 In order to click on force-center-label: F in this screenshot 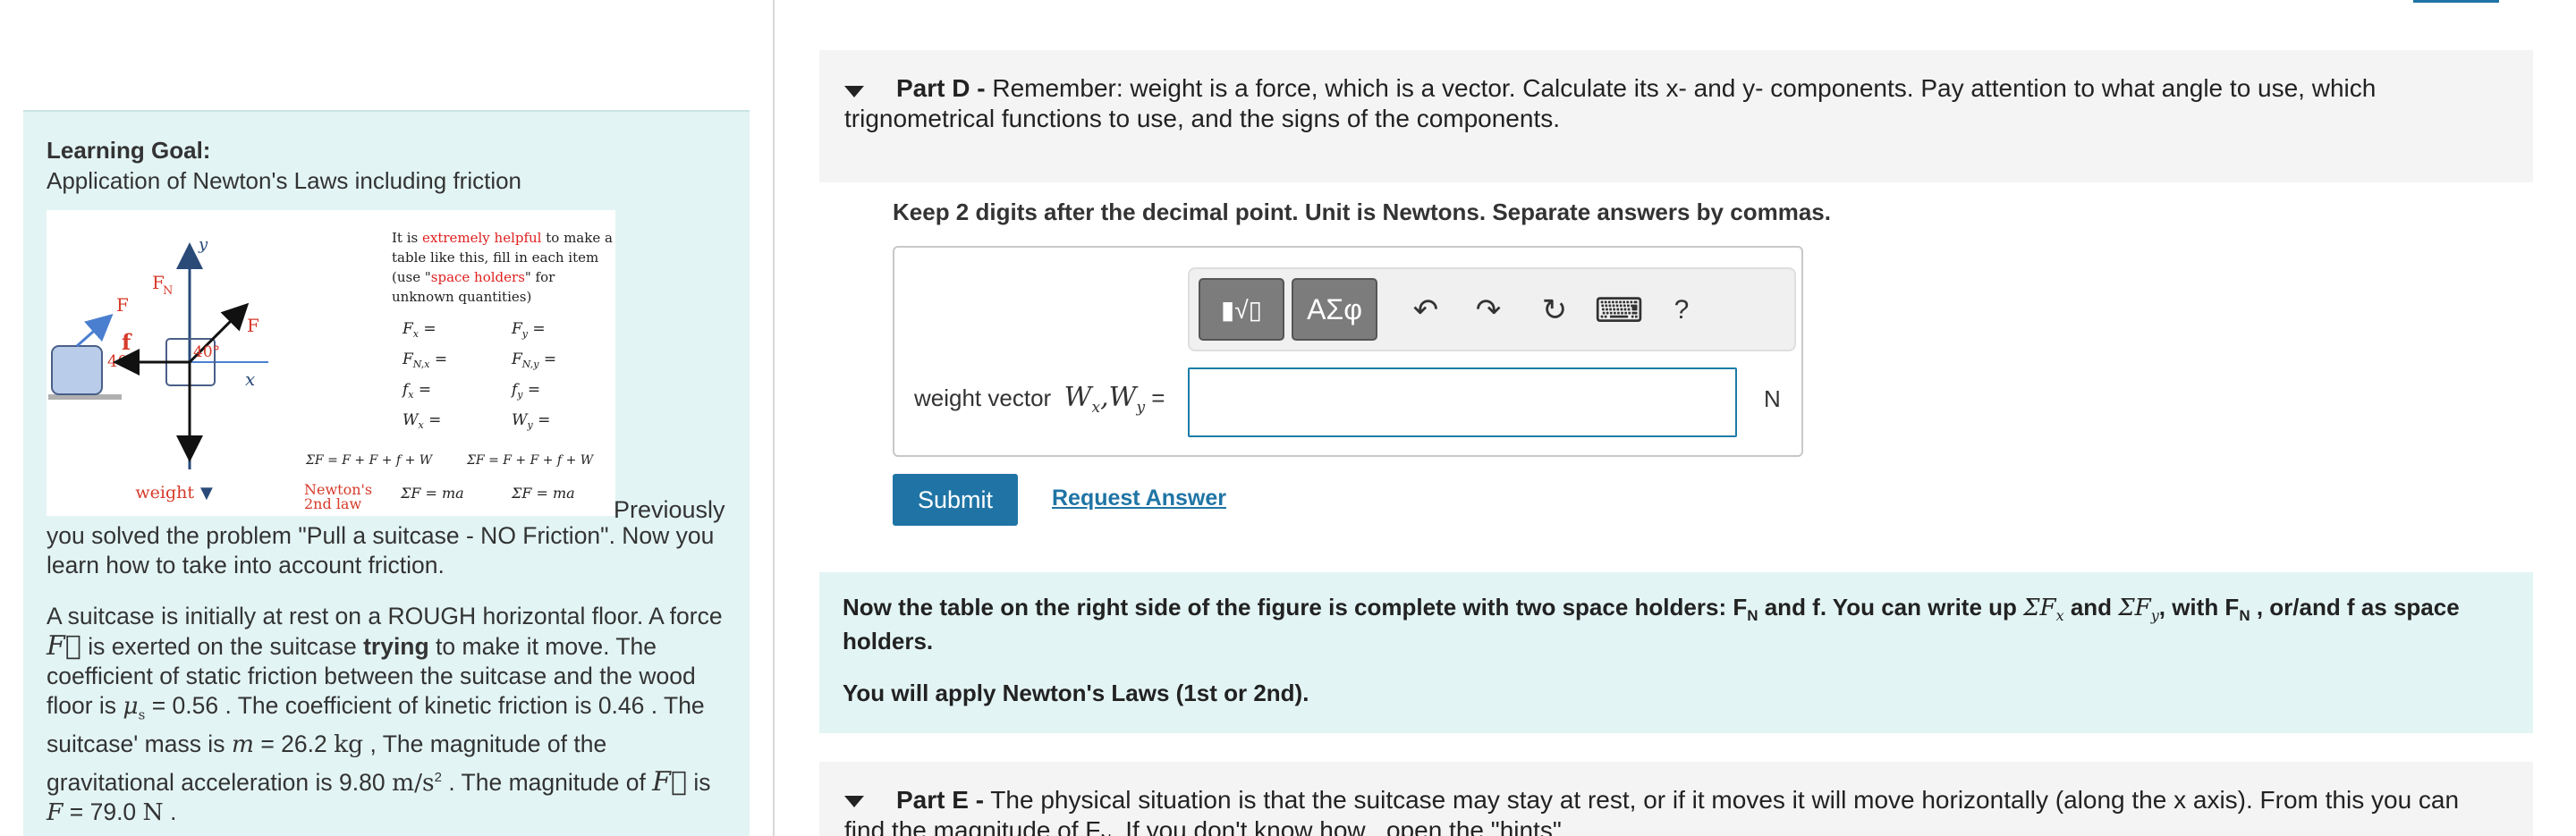, I will do `click(253, 325)`.